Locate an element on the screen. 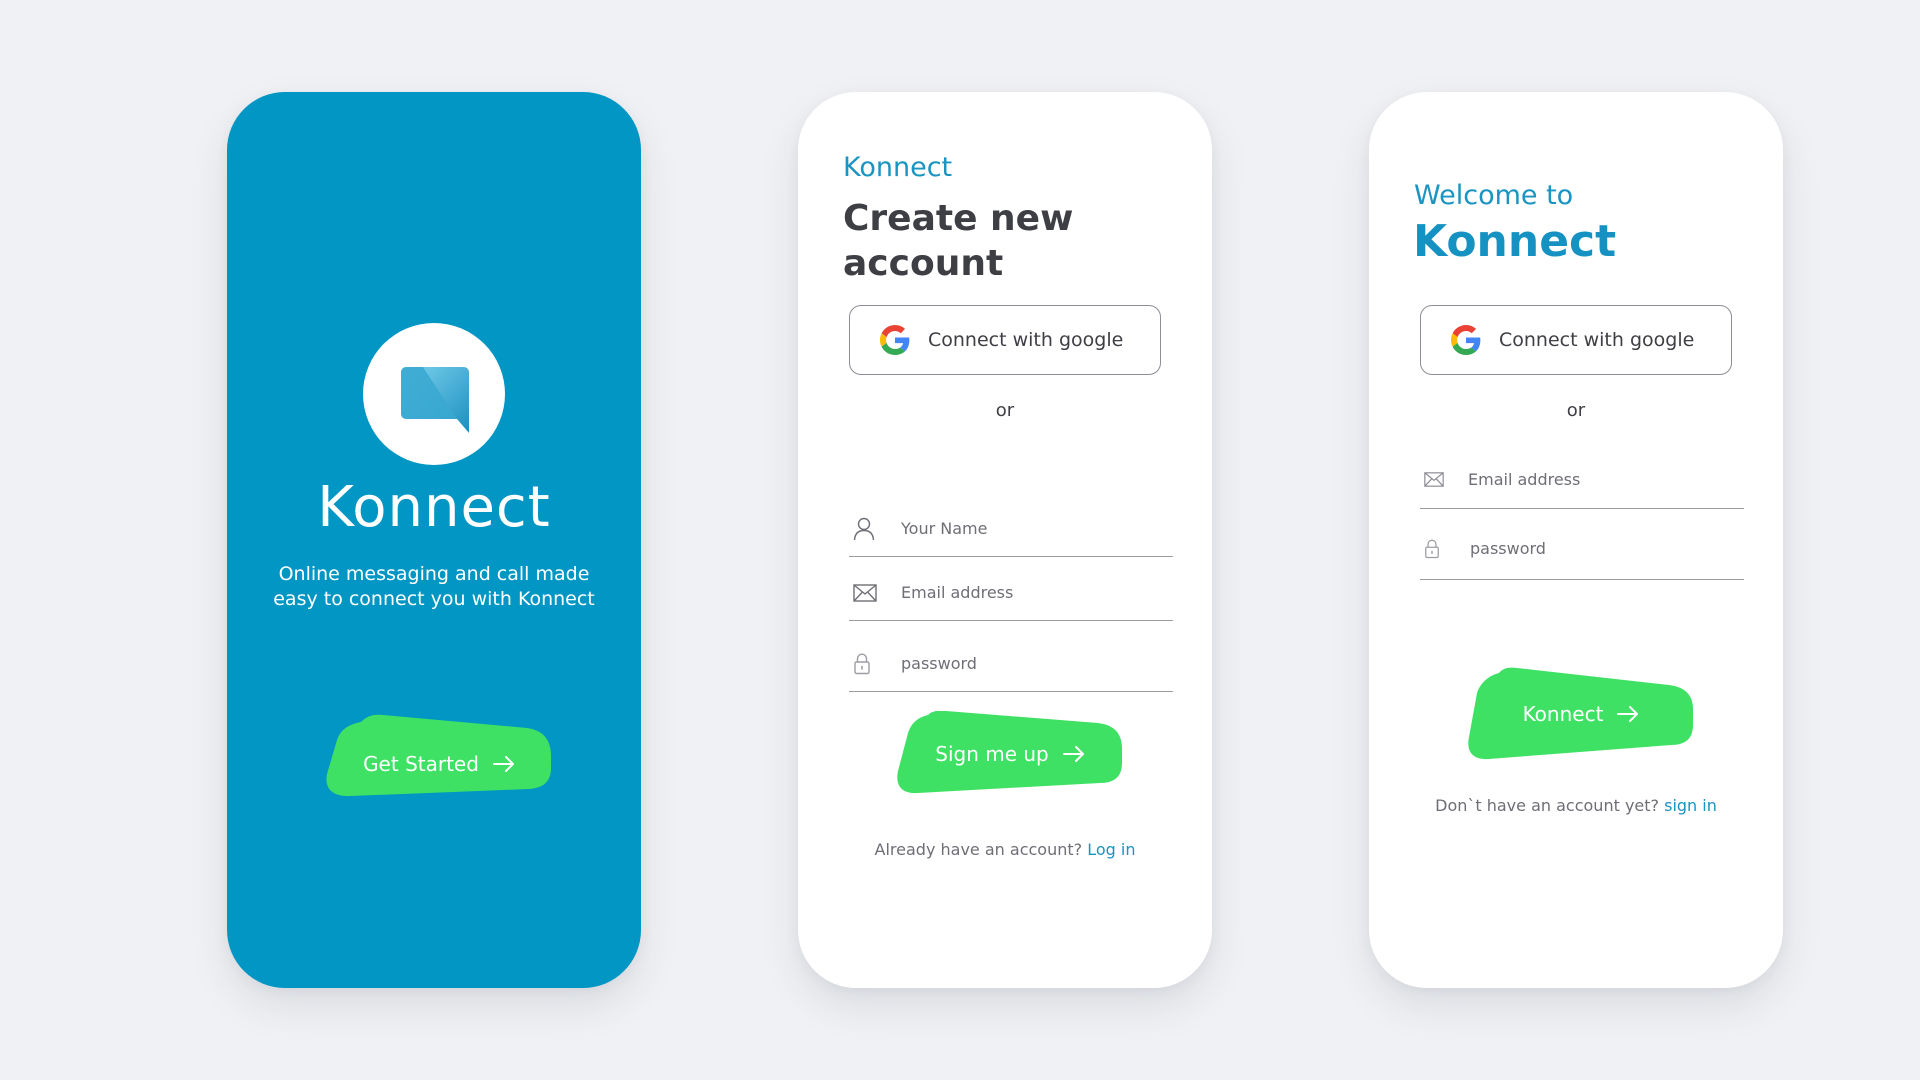 This screenshot has height=1080, width=1920. sign-up-button: Sign me up is located at coordinates (1010, 761).